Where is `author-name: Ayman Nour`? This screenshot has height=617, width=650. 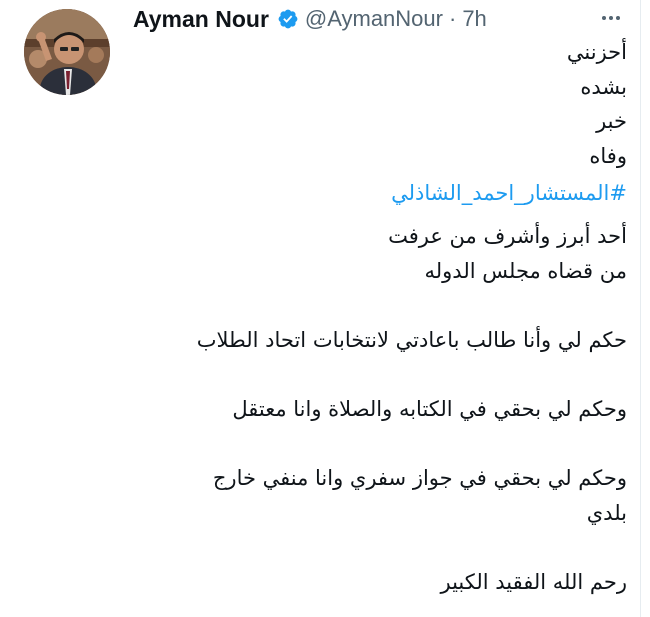
author-name: Ayman Nour is located at coordinates (201, 19).